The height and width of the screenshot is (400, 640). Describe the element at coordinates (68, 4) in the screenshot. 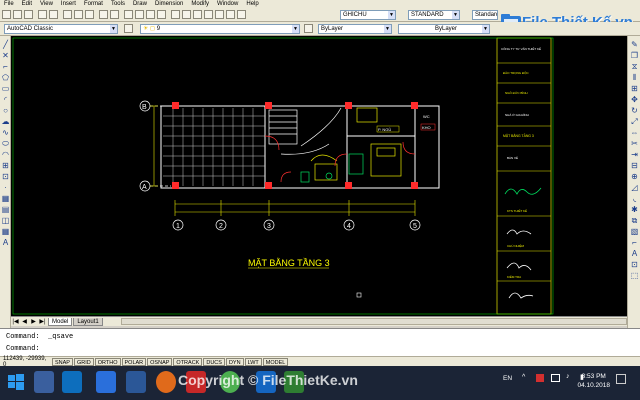

I see `menu-insert: Insert` at that location.